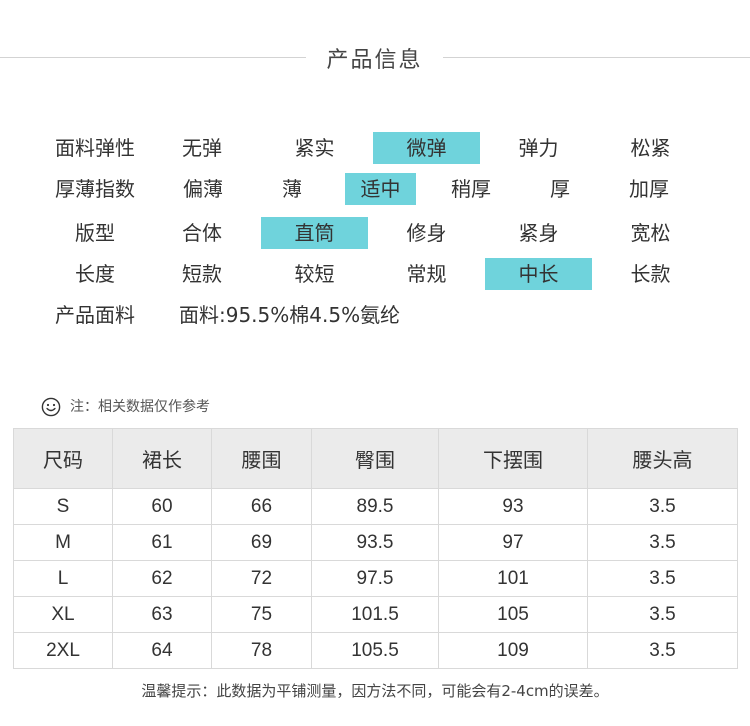 The image size is (750, 726). Describe the element at coordinates (513, 578) in the screenshot. I see `table-cell: 101` at that location.